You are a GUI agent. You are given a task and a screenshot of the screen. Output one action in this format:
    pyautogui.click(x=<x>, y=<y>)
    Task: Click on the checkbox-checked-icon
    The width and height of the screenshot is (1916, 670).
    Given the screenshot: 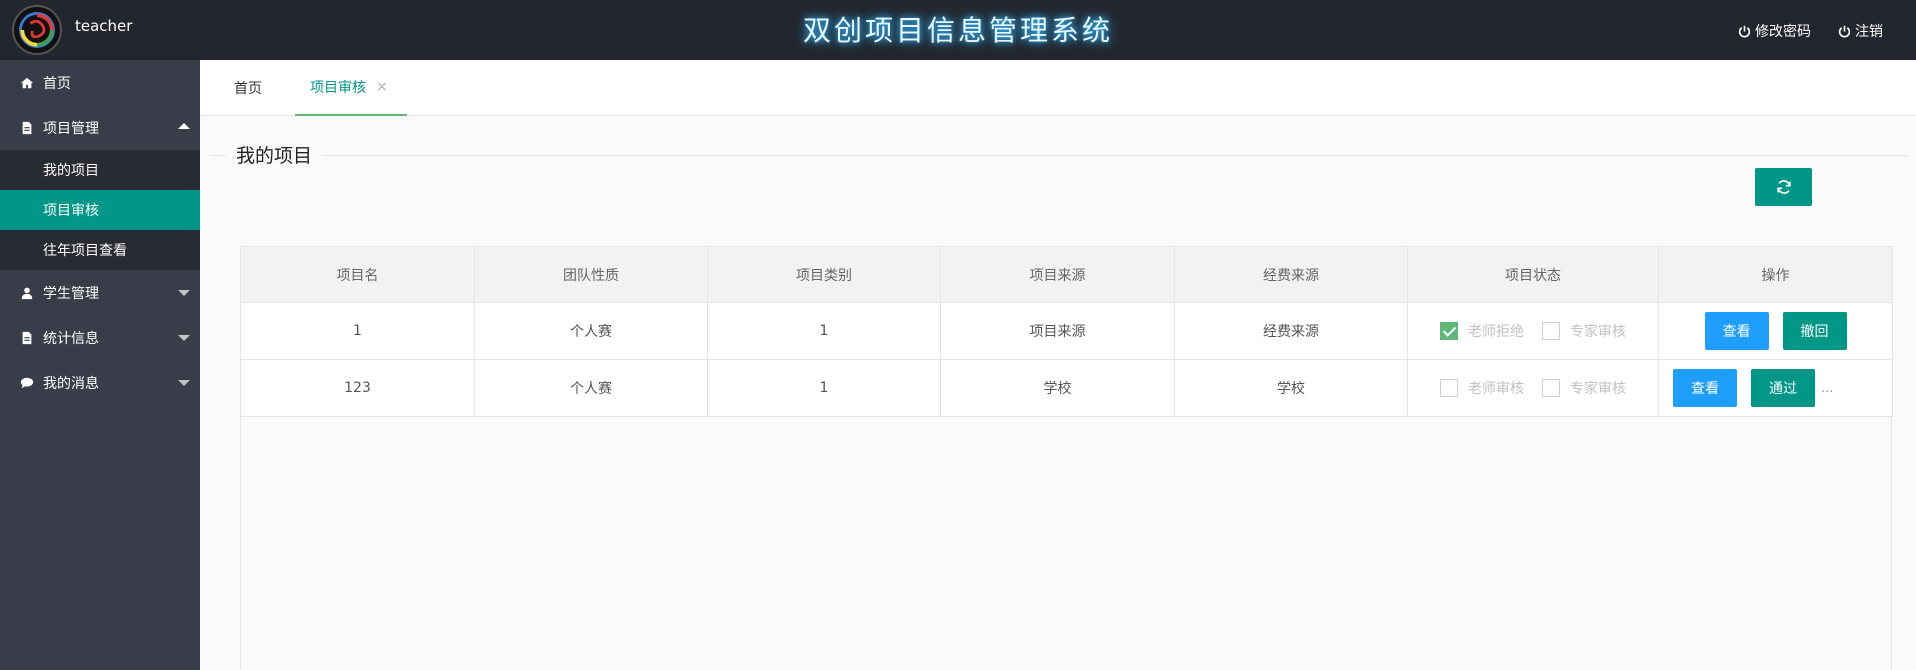 What is the action you would take?
    pyautogui.click(x=1449, y=331)
    